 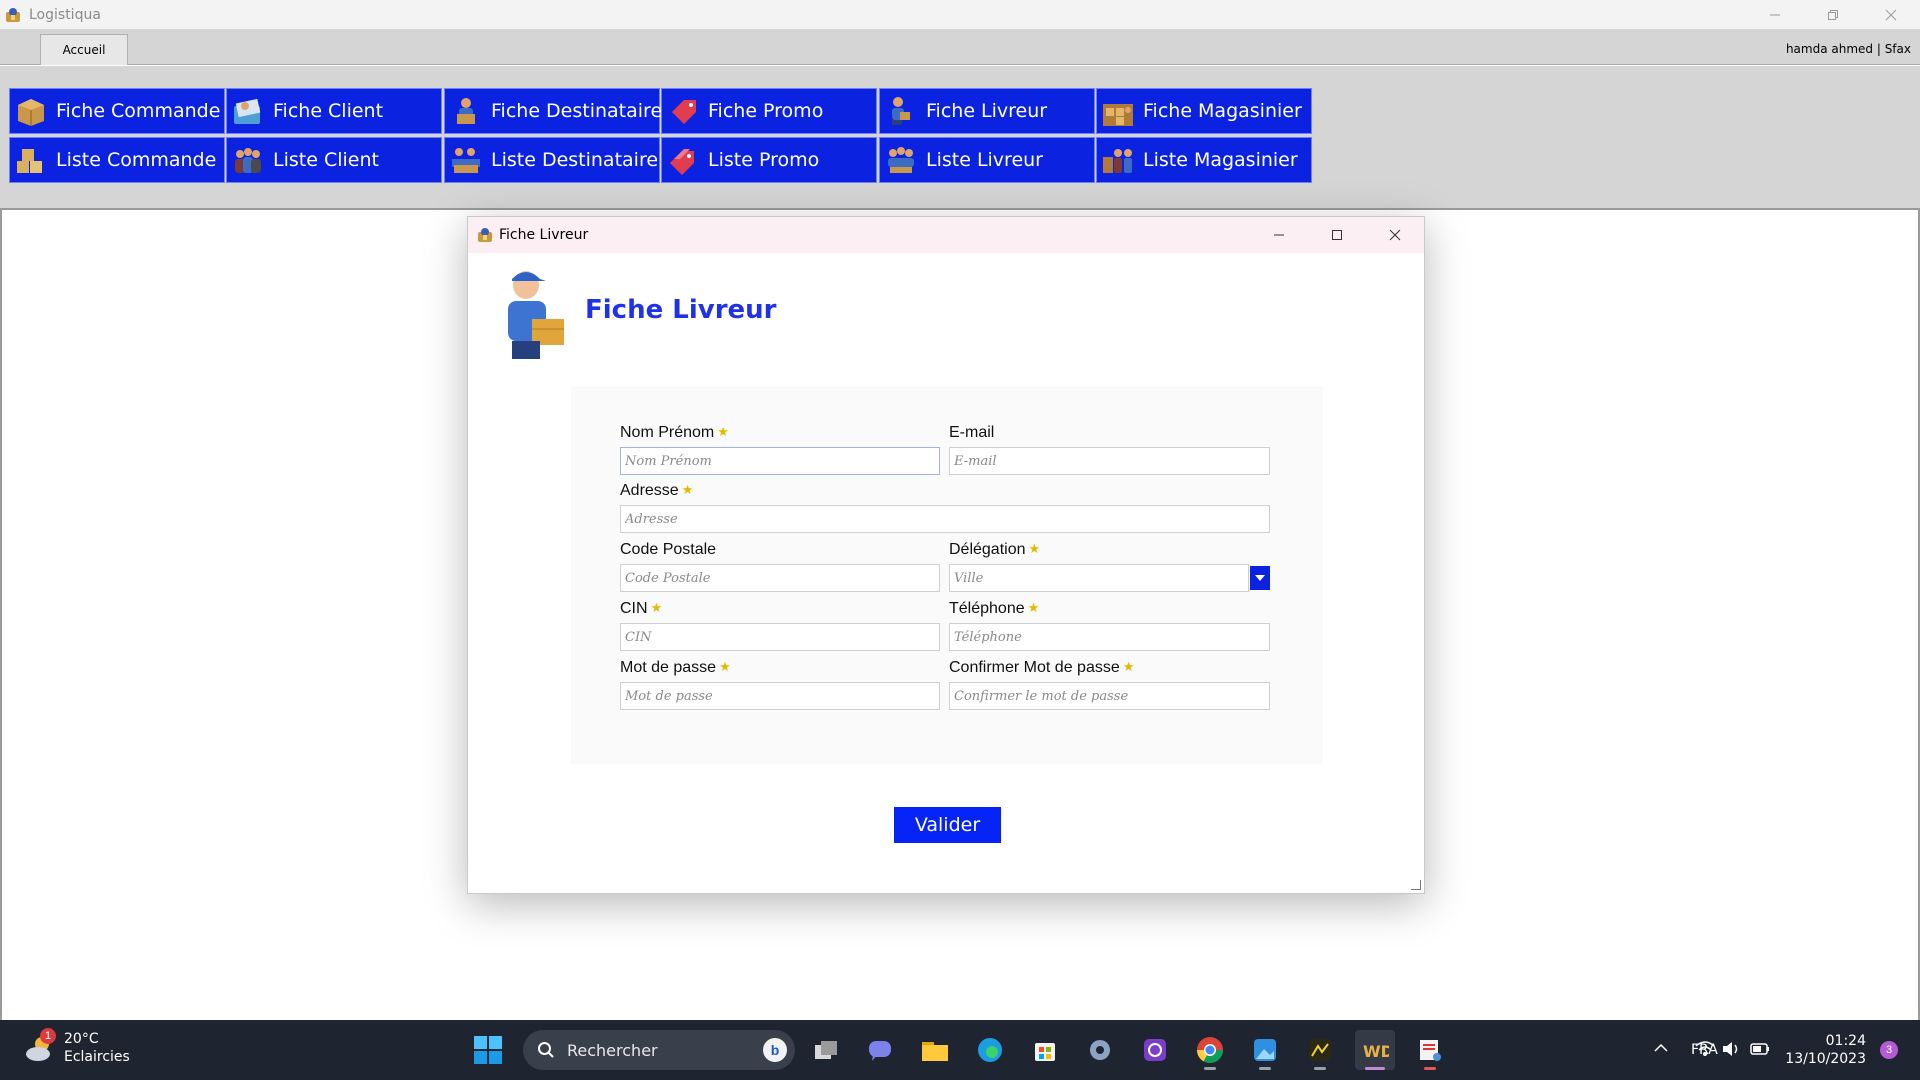 What do you see at coordinates (995, 549) in the screenshot?
I see `delegation-label: Délégation ★` at bounding box center [995, 549].